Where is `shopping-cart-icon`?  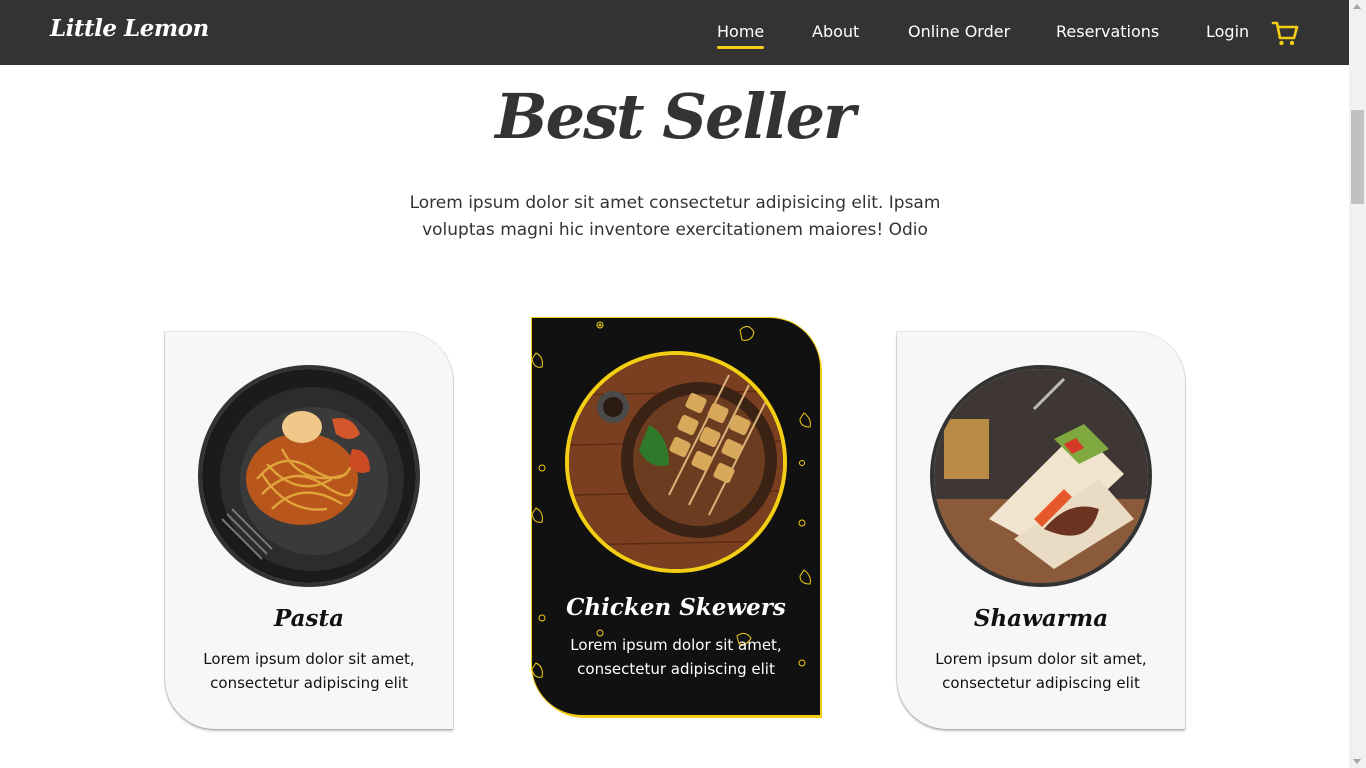 shopping-cart-icon is located at coordinates (1285, 33).